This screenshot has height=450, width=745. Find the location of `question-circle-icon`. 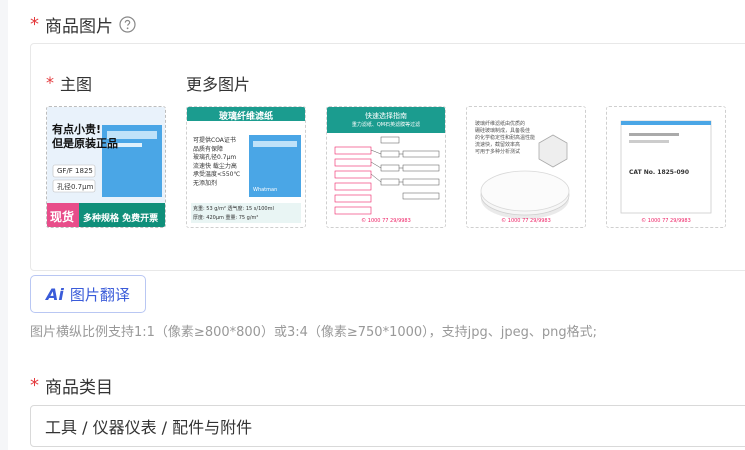

question-circle-icon is located at coordinates (127, 24).